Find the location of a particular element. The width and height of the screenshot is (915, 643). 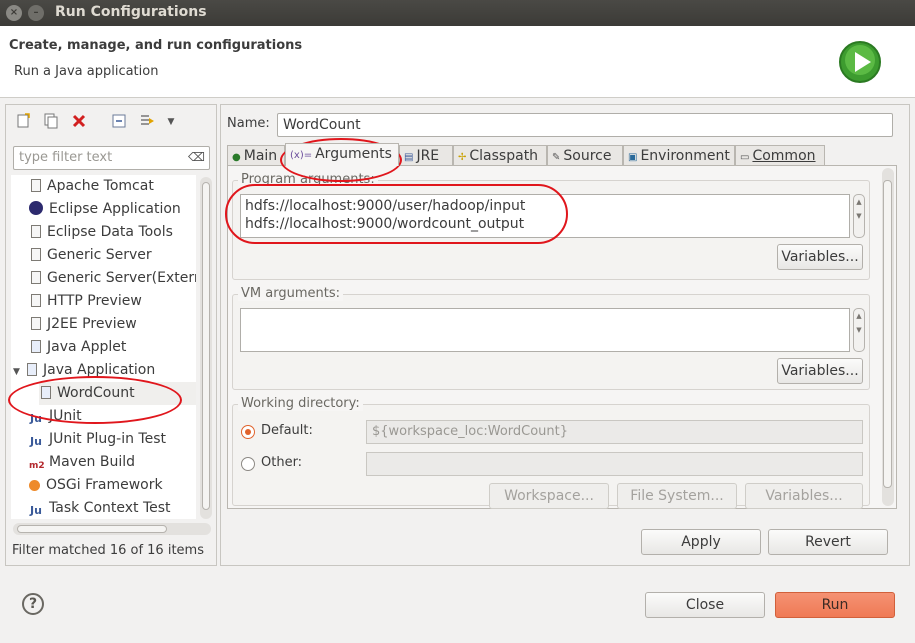

tree-item-generic-server-external: Generic Server(Externa is located at coordinates (112, 278).